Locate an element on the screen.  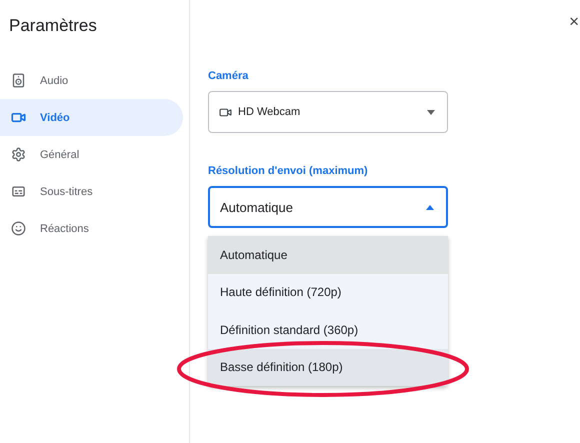
settings-title: Paramètres is located at coordinates (53, 26).